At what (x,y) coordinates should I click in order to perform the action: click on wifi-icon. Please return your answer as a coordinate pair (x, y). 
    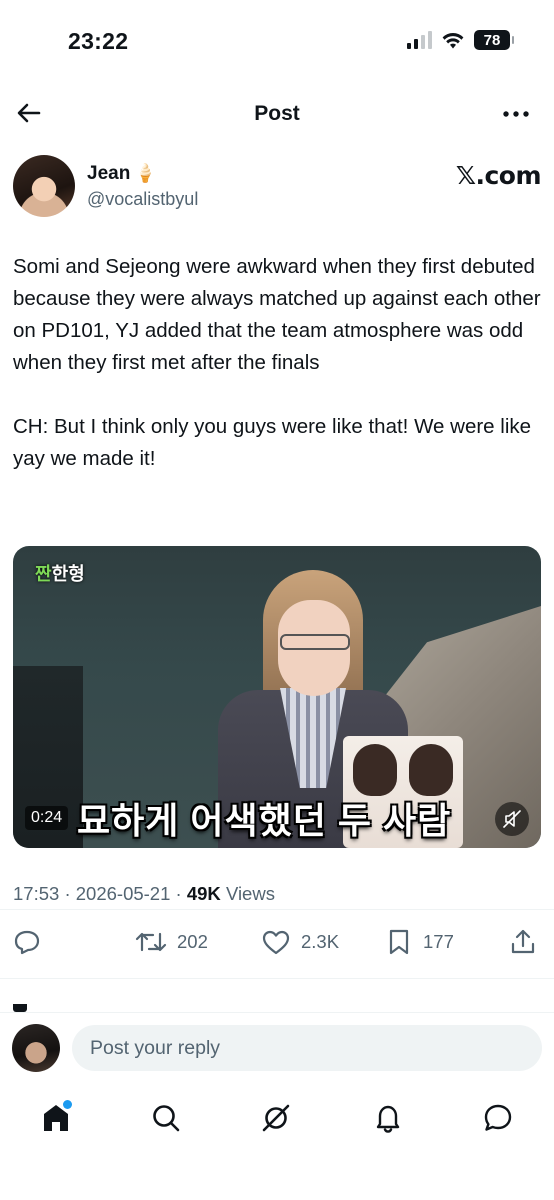
    Looking at the image, I should click on (453, 40).